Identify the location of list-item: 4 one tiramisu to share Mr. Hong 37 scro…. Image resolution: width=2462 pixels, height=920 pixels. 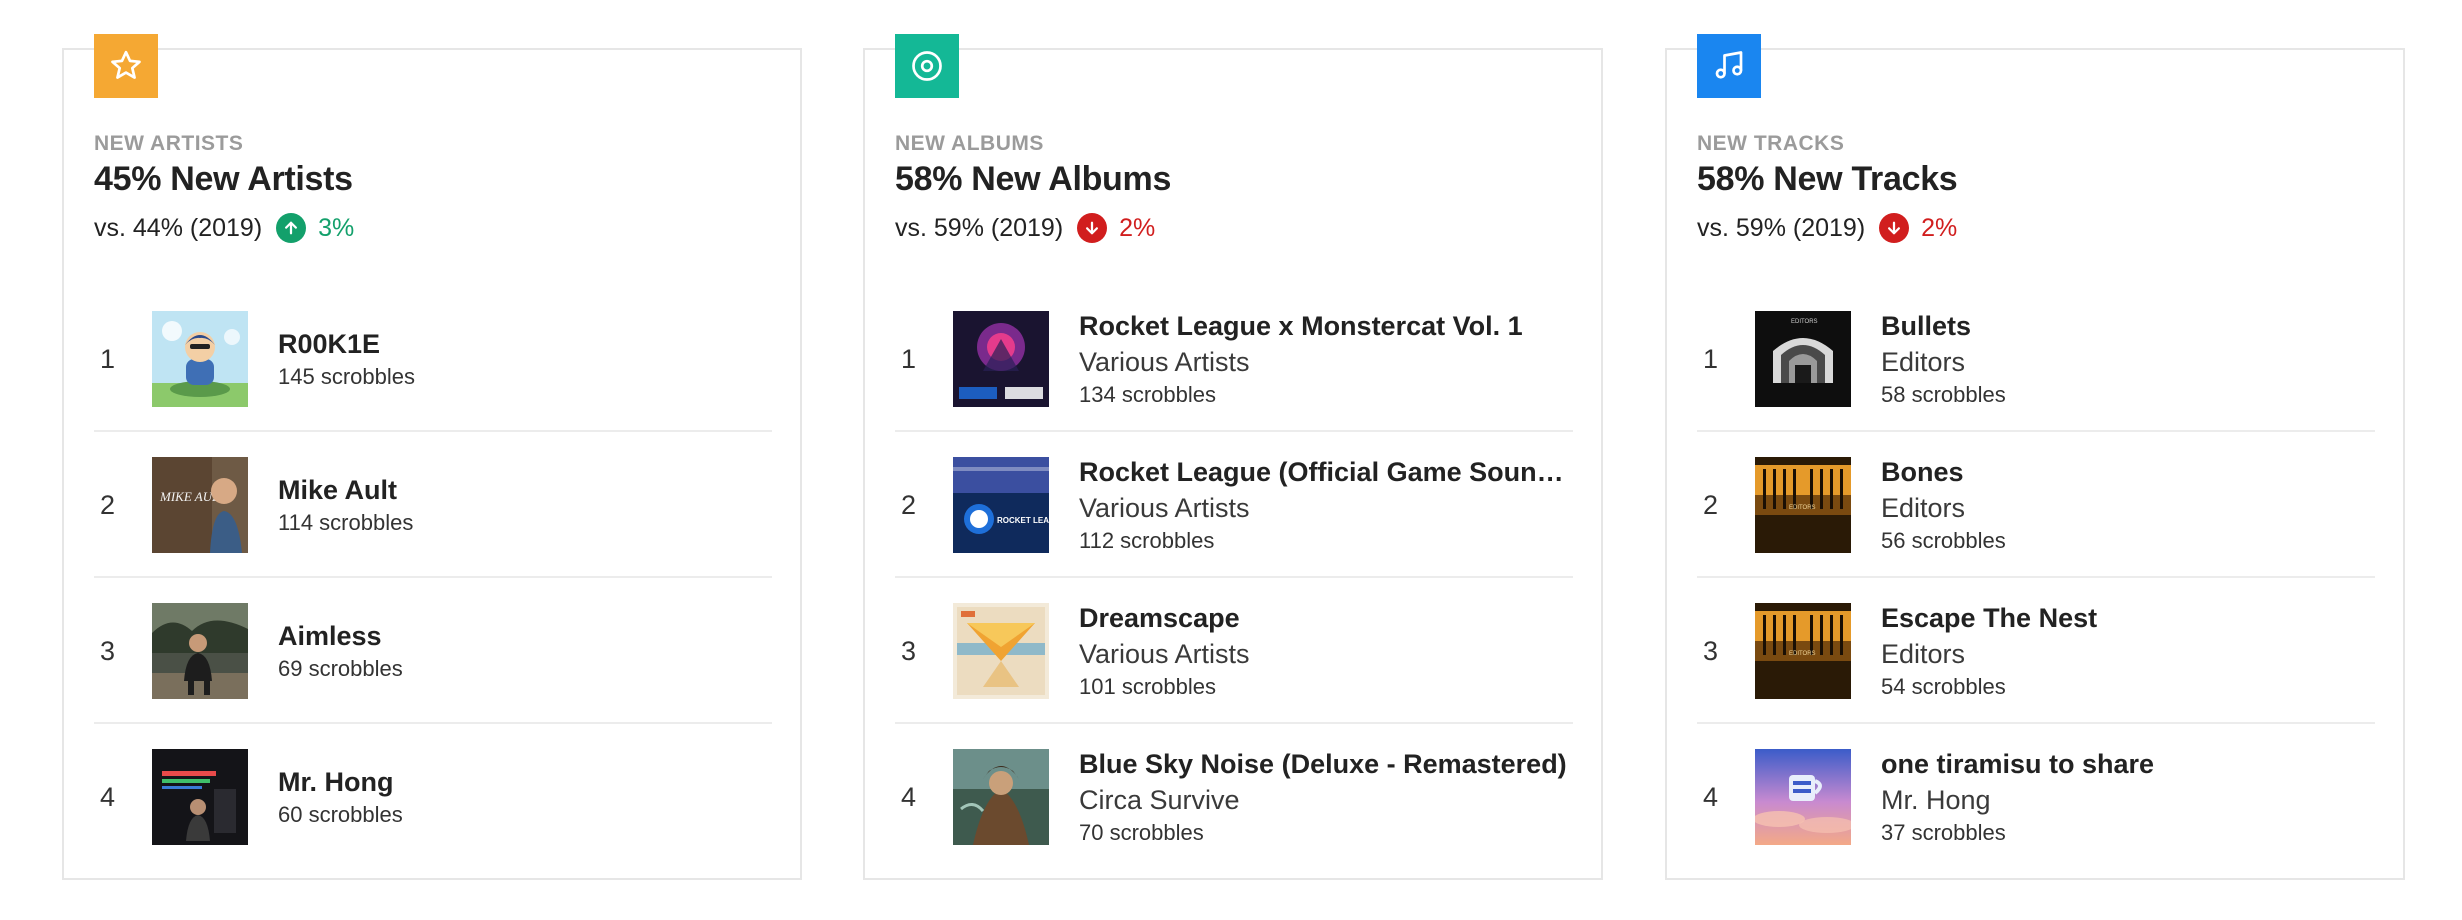
(2036, 797).